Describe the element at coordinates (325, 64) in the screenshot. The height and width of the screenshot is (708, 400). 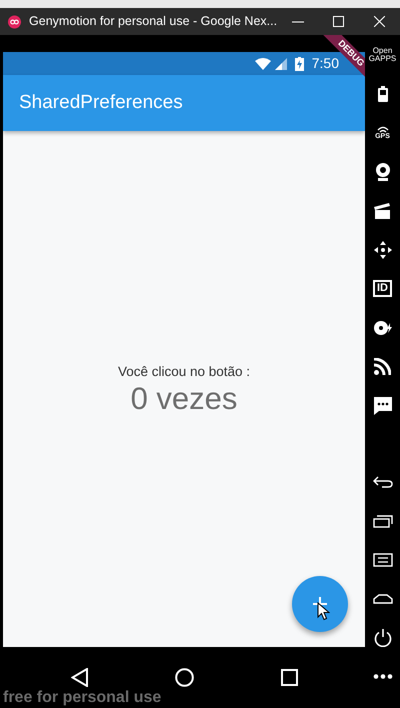
I see `status-time: 7:50` at that location.